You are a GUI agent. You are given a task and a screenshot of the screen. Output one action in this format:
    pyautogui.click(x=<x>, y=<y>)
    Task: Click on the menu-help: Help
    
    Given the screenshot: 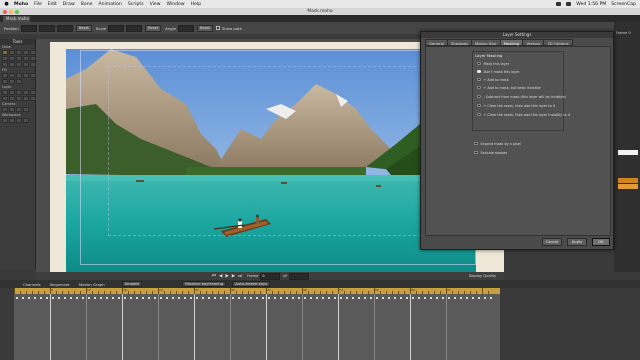 What is the action you would take?
    pyautogui.click(x=196, y=4)
    